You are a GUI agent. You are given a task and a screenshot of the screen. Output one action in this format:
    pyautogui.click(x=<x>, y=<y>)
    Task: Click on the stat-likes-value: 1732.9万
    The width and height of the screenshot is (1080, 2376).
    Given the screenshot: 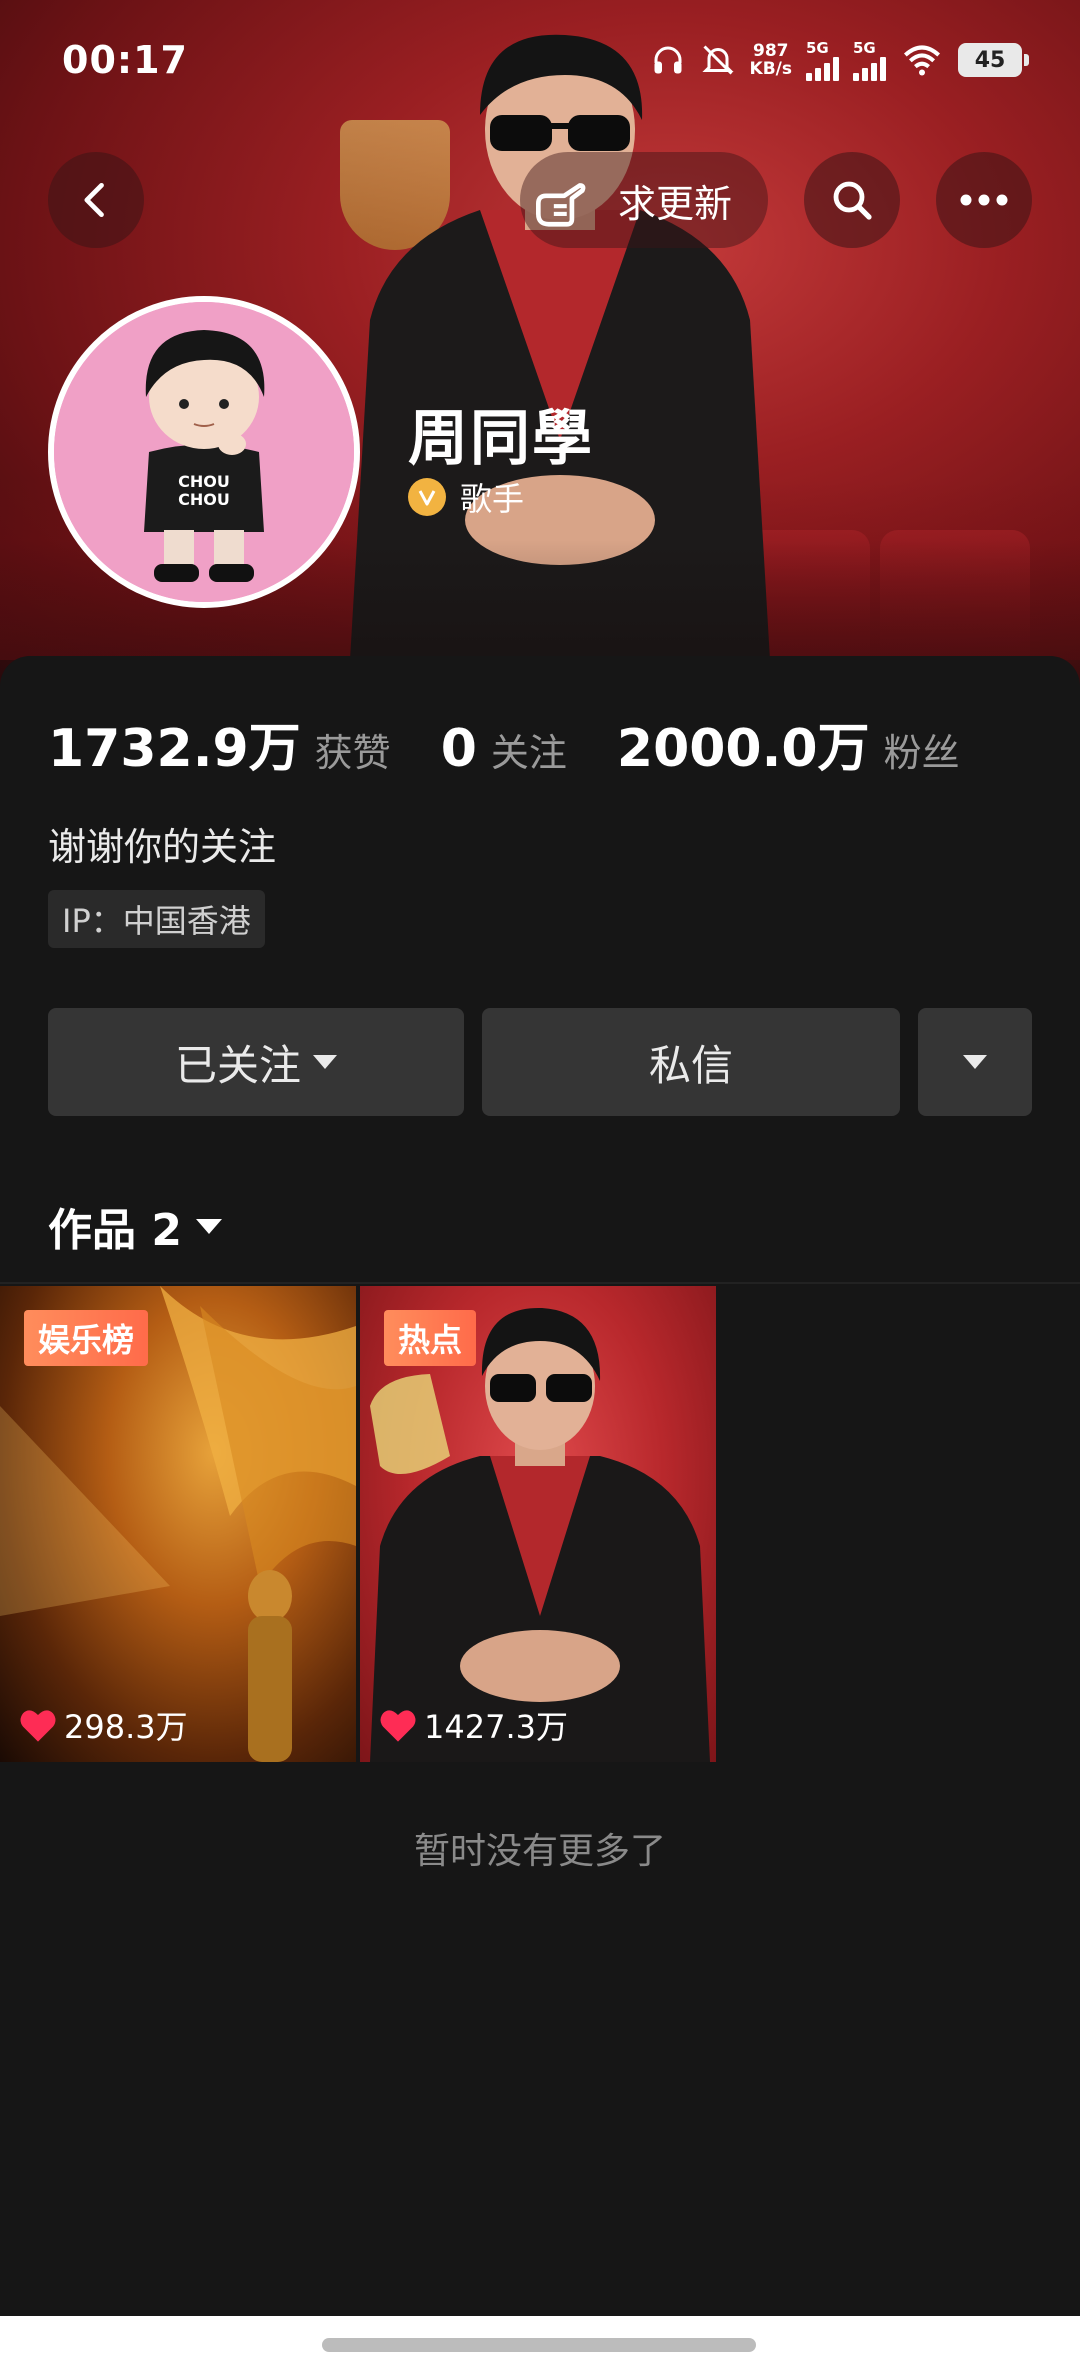 What is the action you would take?
    pyautogui.click(x=174, y=749)
    